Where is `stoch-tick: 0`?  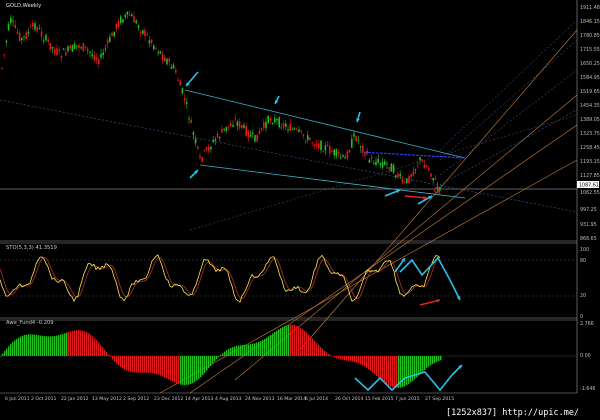
stoch-tick: 0 is located at coordinates (581, 317).